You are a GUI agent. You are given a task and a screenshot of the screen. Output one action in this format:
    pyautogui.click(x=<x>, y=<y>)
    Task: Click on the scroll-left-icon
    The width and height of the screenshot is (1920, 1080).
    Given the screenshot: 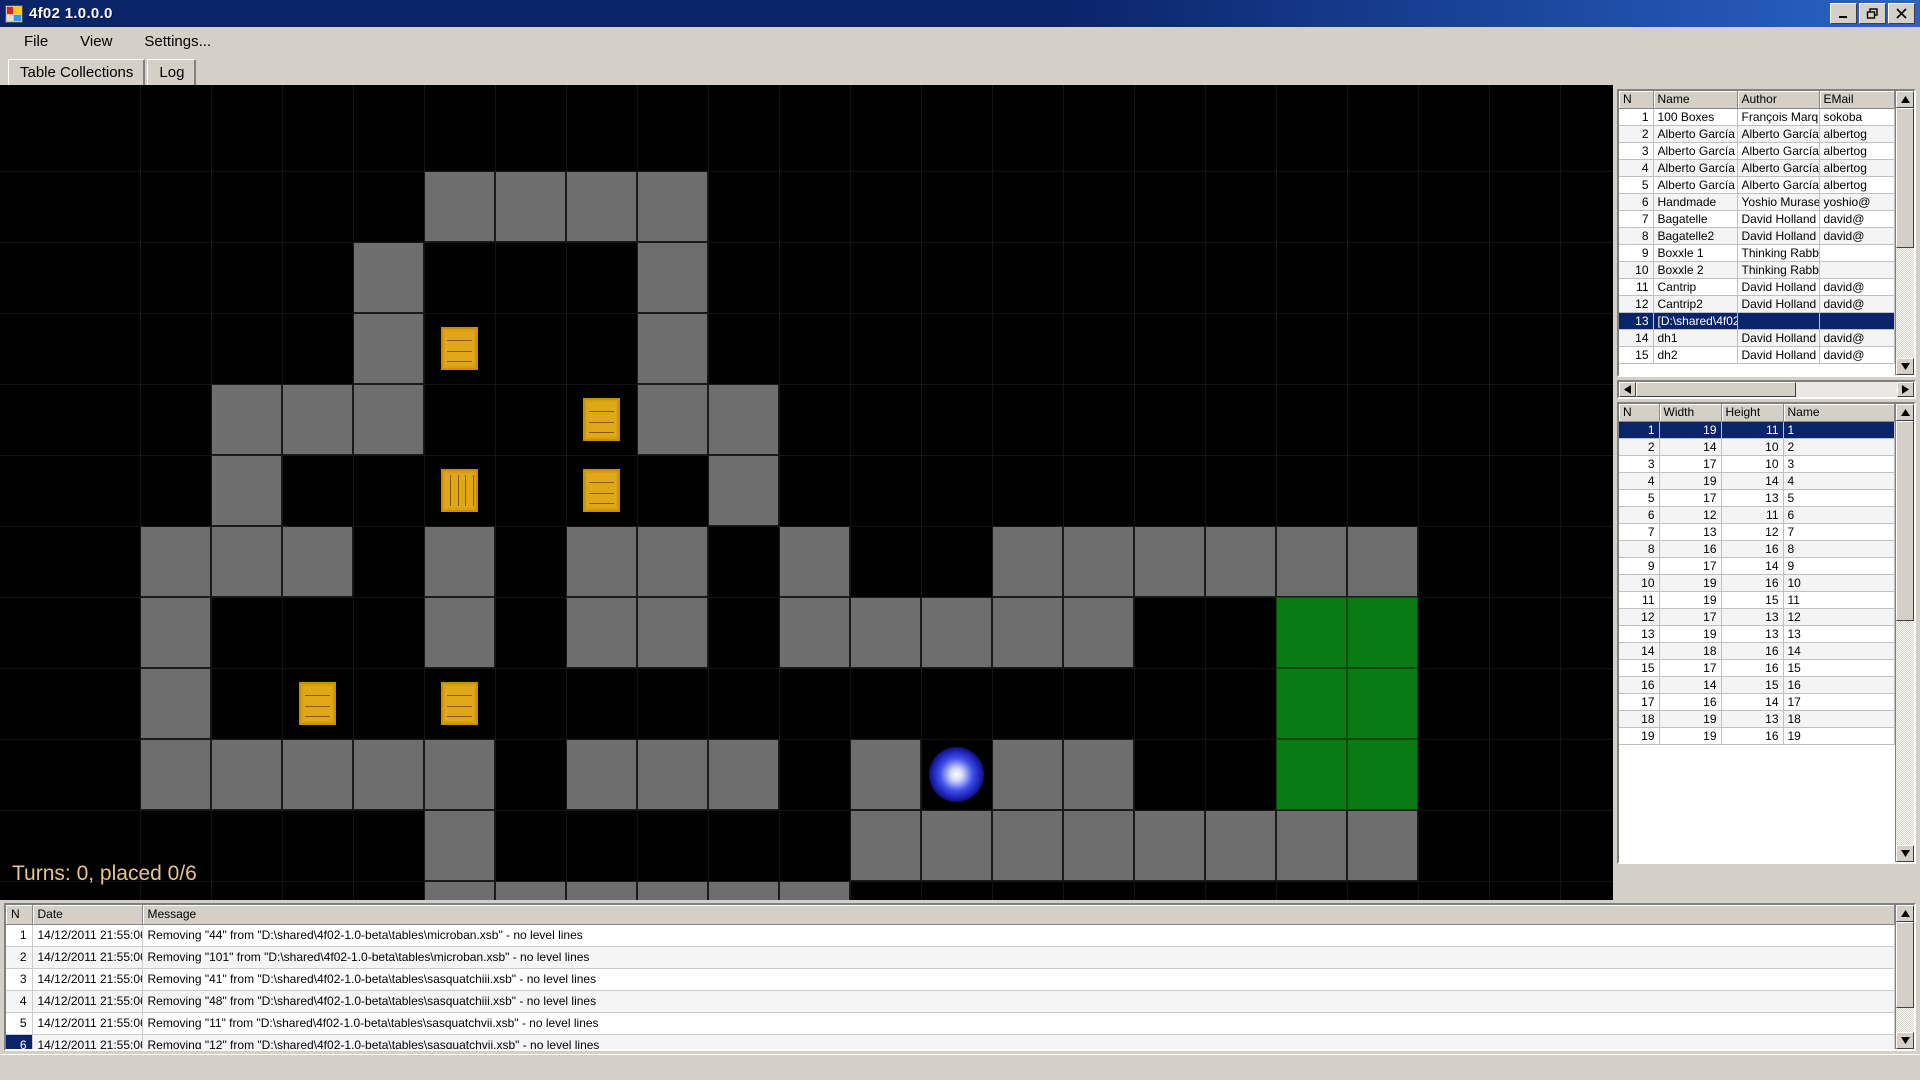 What is the action you would take?
    pyautogui.click(x=1627, y=389)
    